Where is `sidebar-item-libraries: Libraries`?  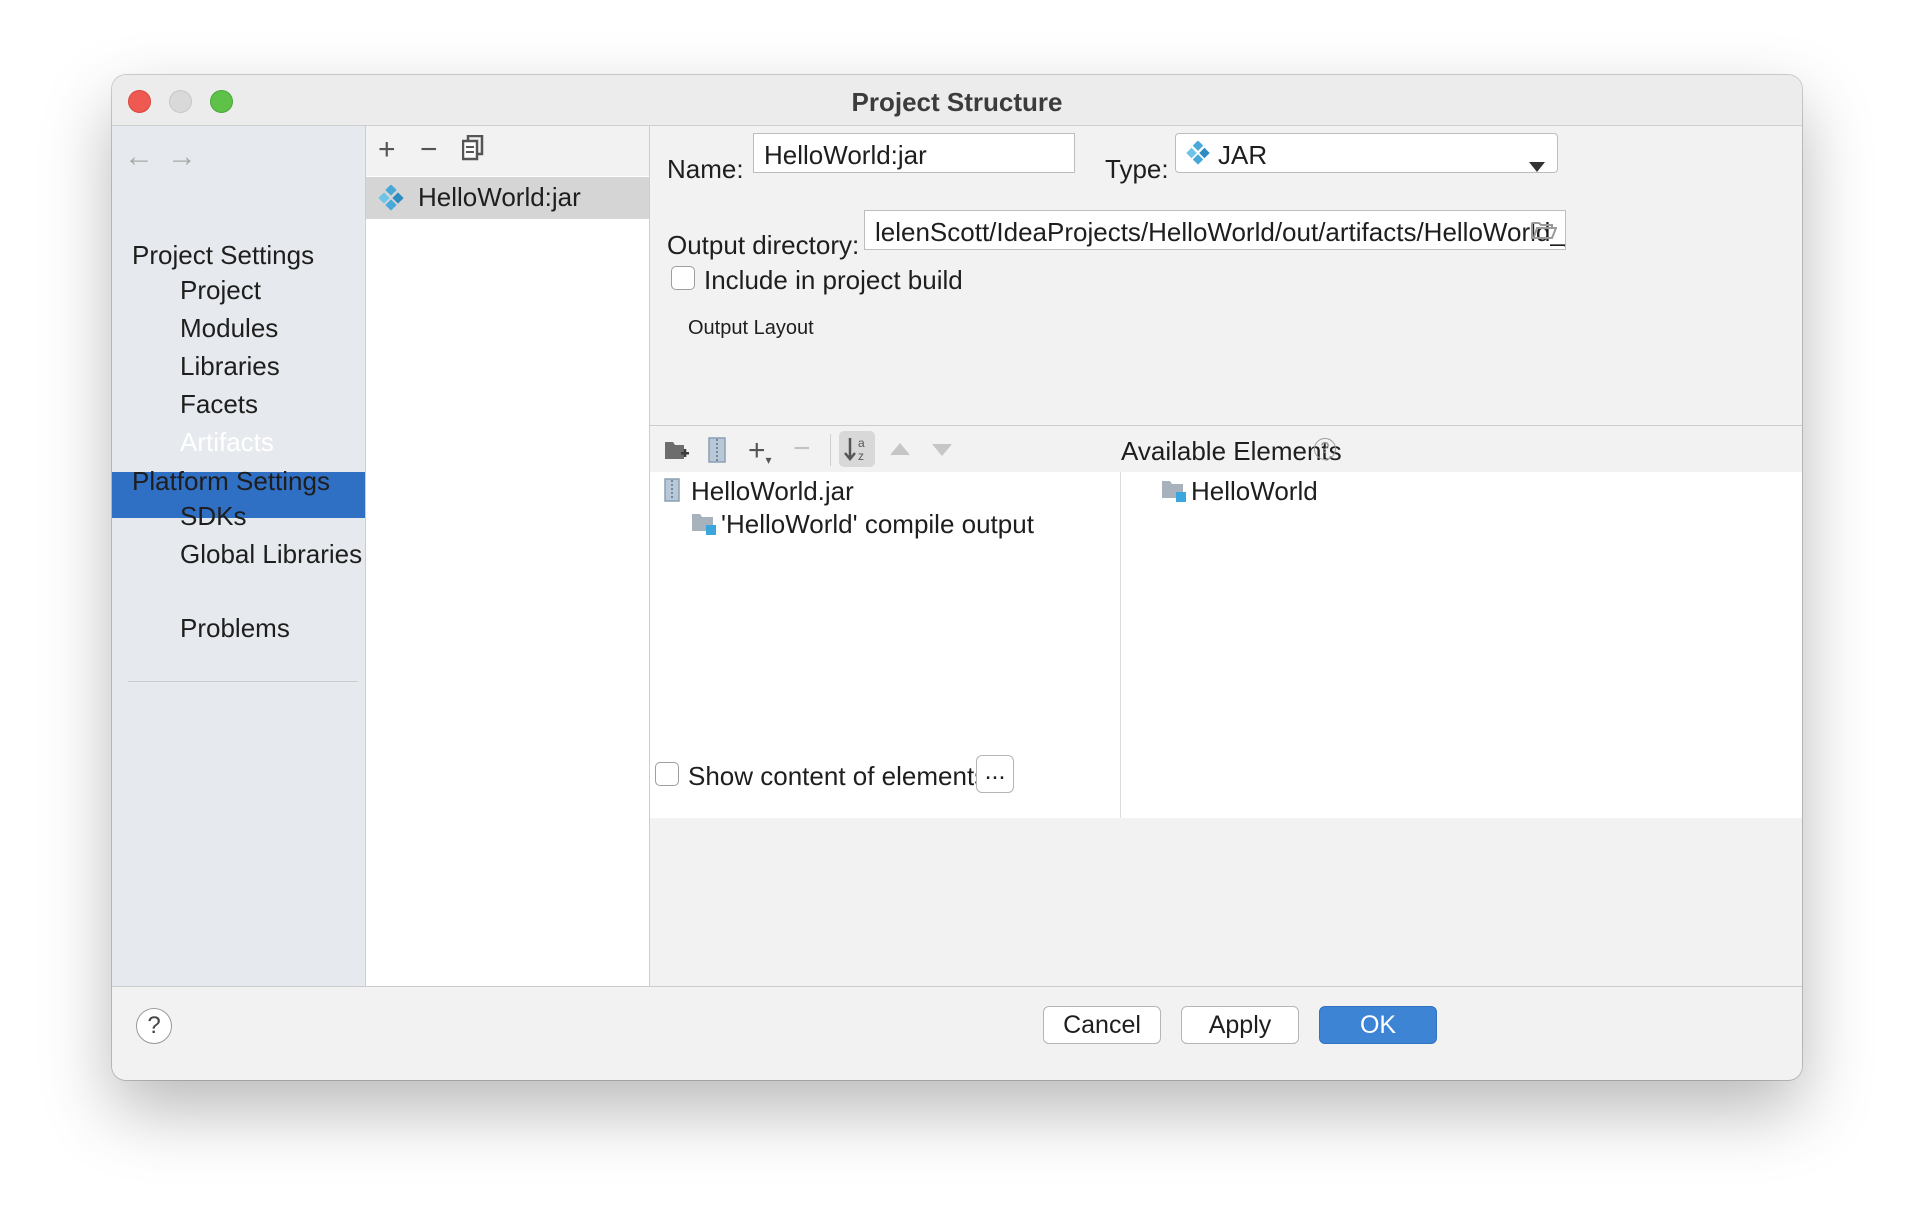 sidebar-item-libraries: Libraries is located at coordinates (230, 366).